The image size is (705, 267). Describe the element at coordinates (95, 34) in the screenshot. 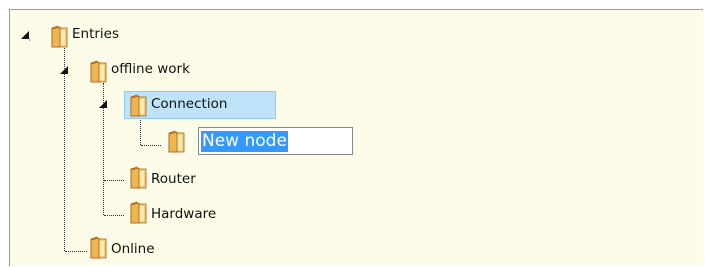

I see `tree-node-label: Entries` at that location.